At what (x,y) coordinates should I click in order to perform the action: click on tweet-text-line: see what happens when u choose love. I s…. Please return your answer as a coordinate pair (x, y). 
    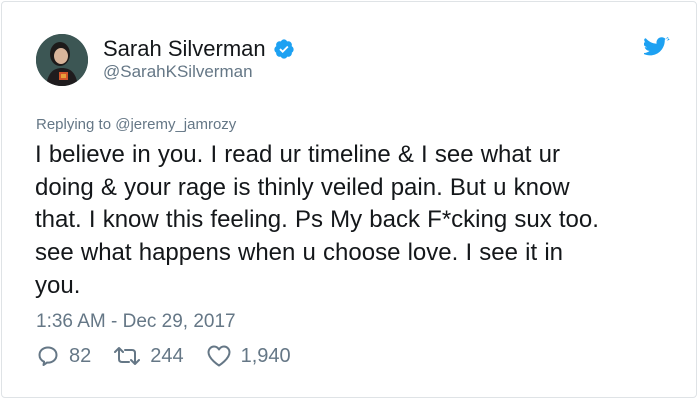
    Looking at the image, I should click on (299, 253).